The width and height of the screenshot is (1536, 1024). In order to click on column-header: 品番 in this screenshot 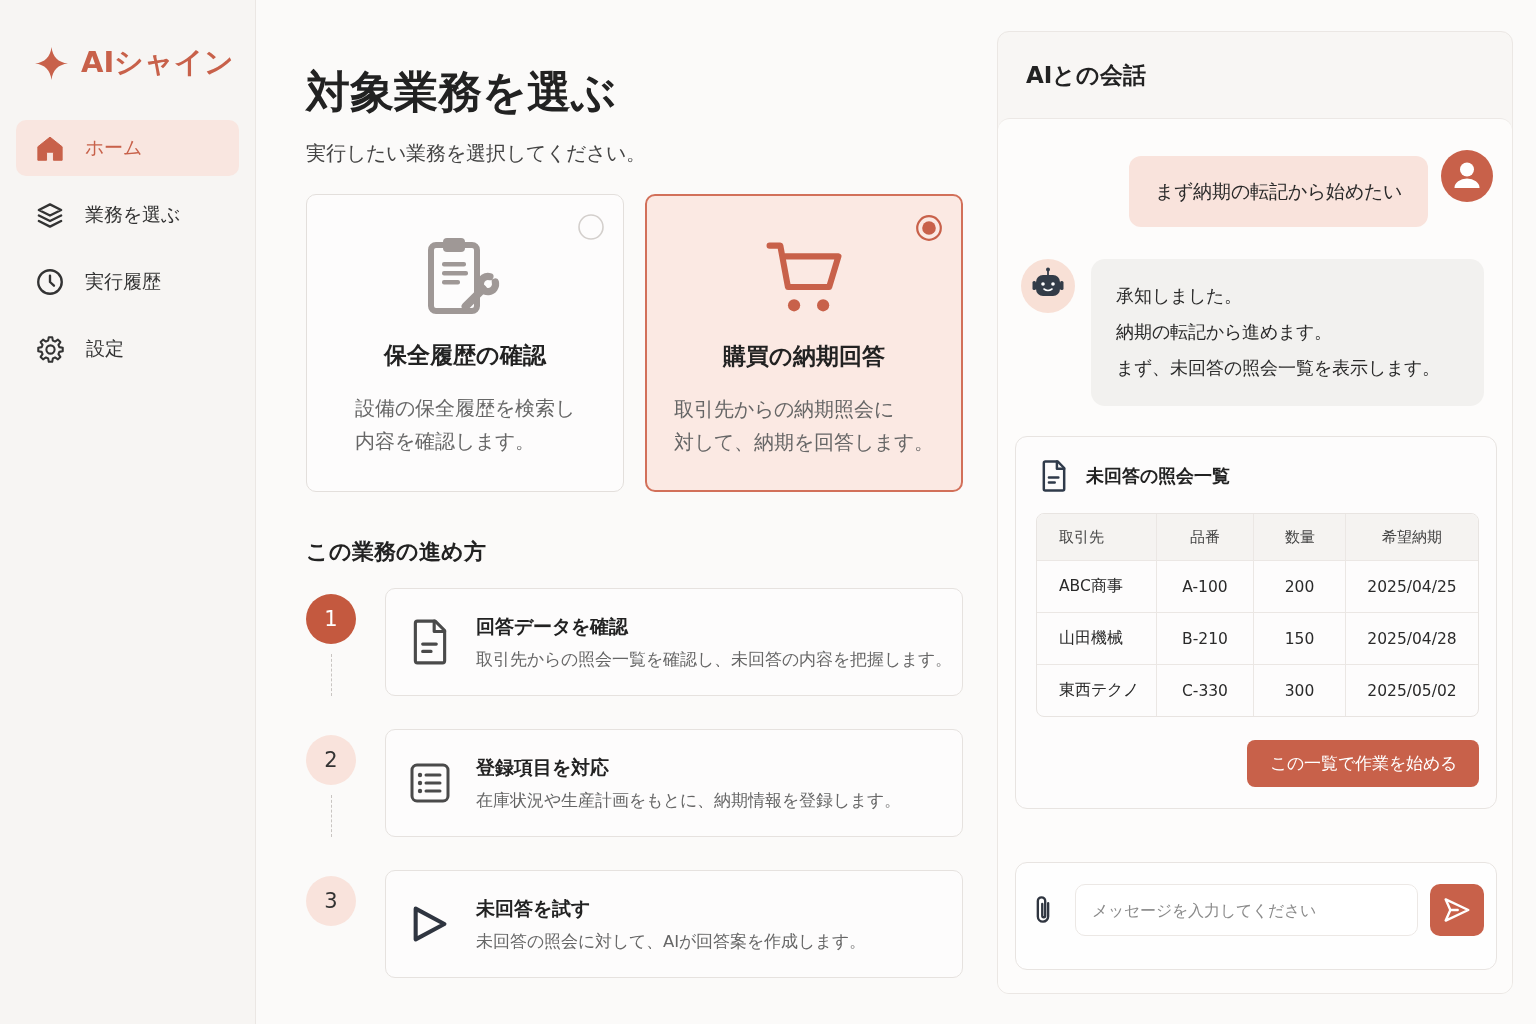, I will do `click(1205, 537)`.